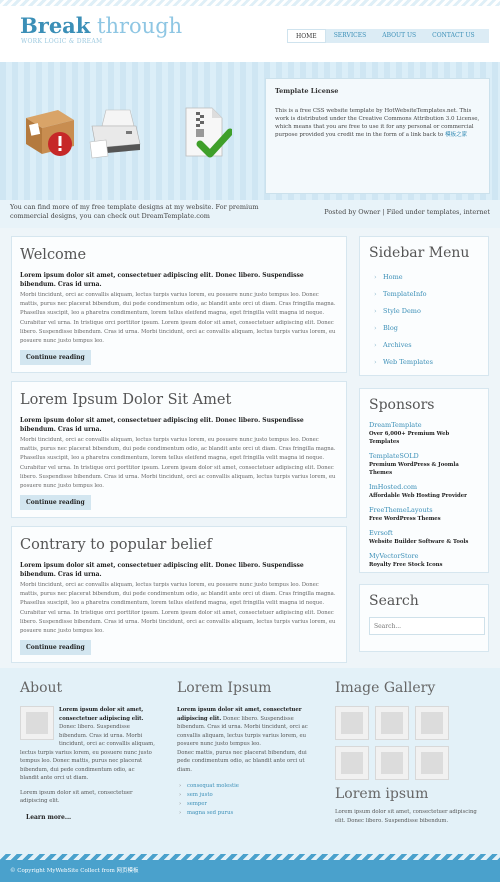 The height and width of the screenshot is (882, 500). I want to click on footer-link: consequat molestie, so click(247, 786).